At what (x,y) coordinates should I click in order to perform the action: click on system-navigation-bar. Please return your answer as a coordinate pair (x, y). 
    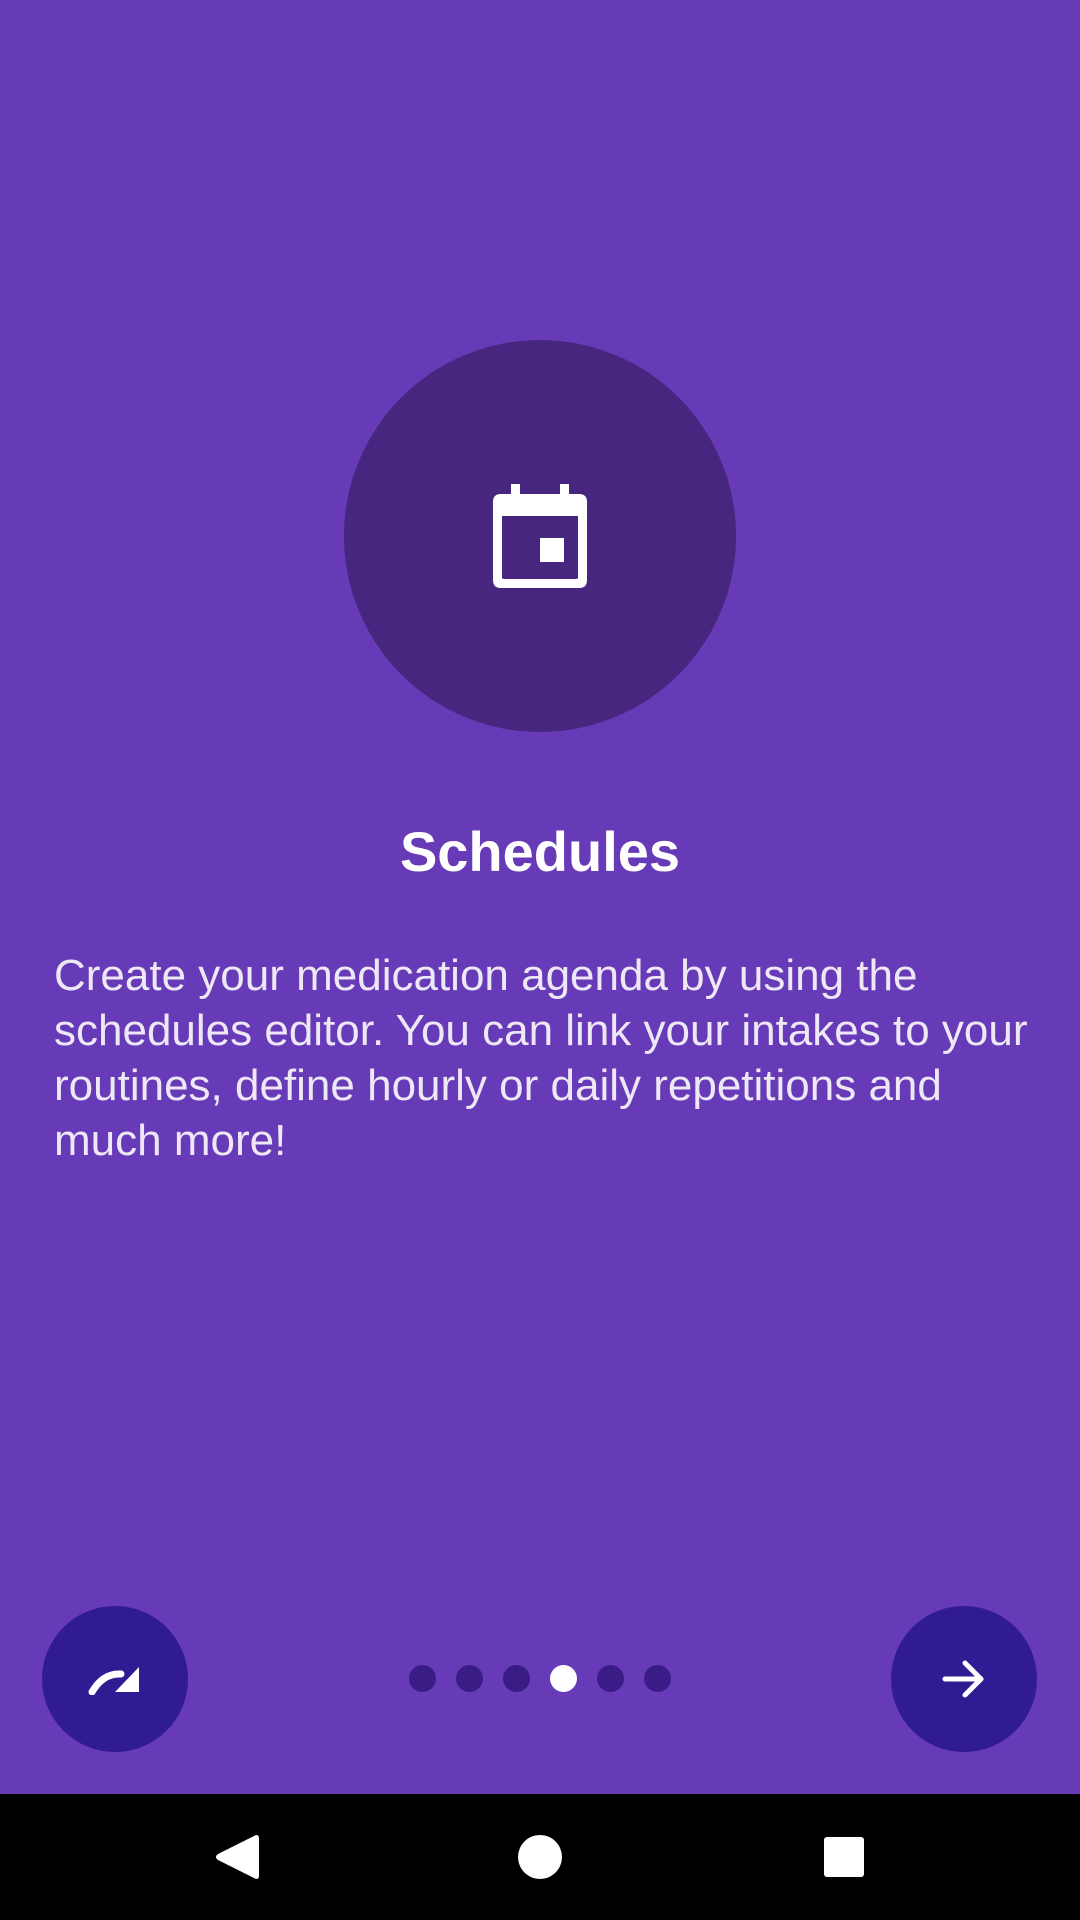
    Looking at the image, I should click on (540, 1857).